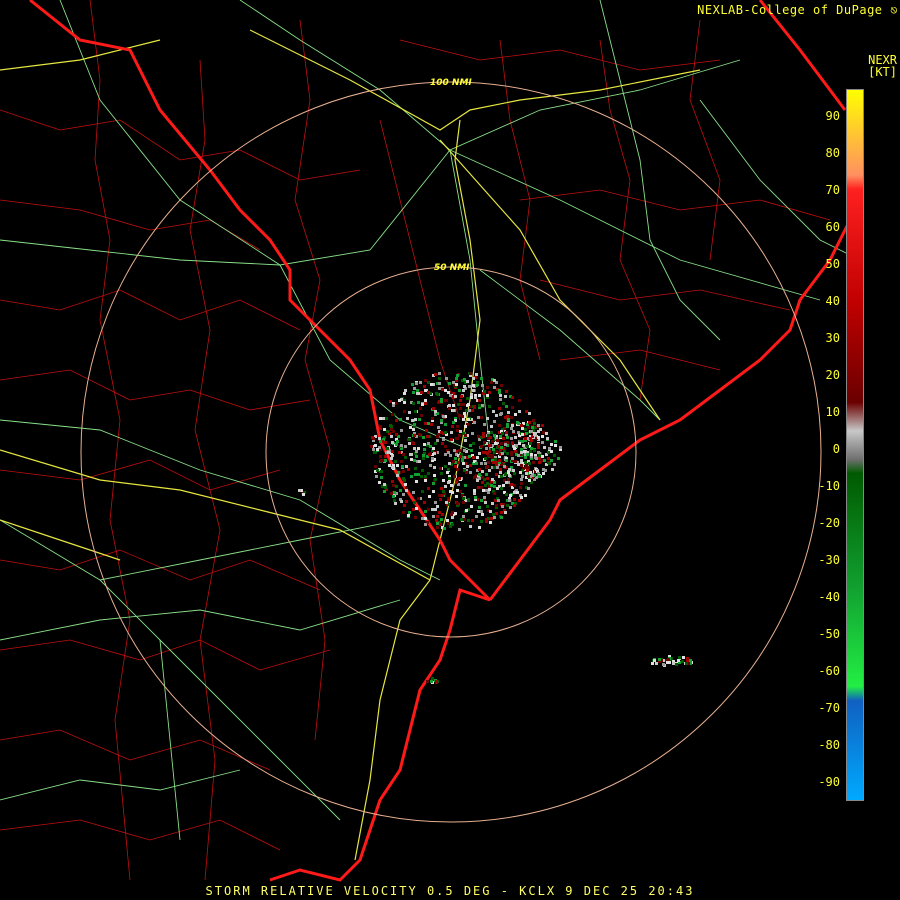 This screenshot has width=900, height=900. What do you see at coordinates (829, 745) in the screenshot?
I see `colorbar-tick: -80` at bounding box center [829, 745].